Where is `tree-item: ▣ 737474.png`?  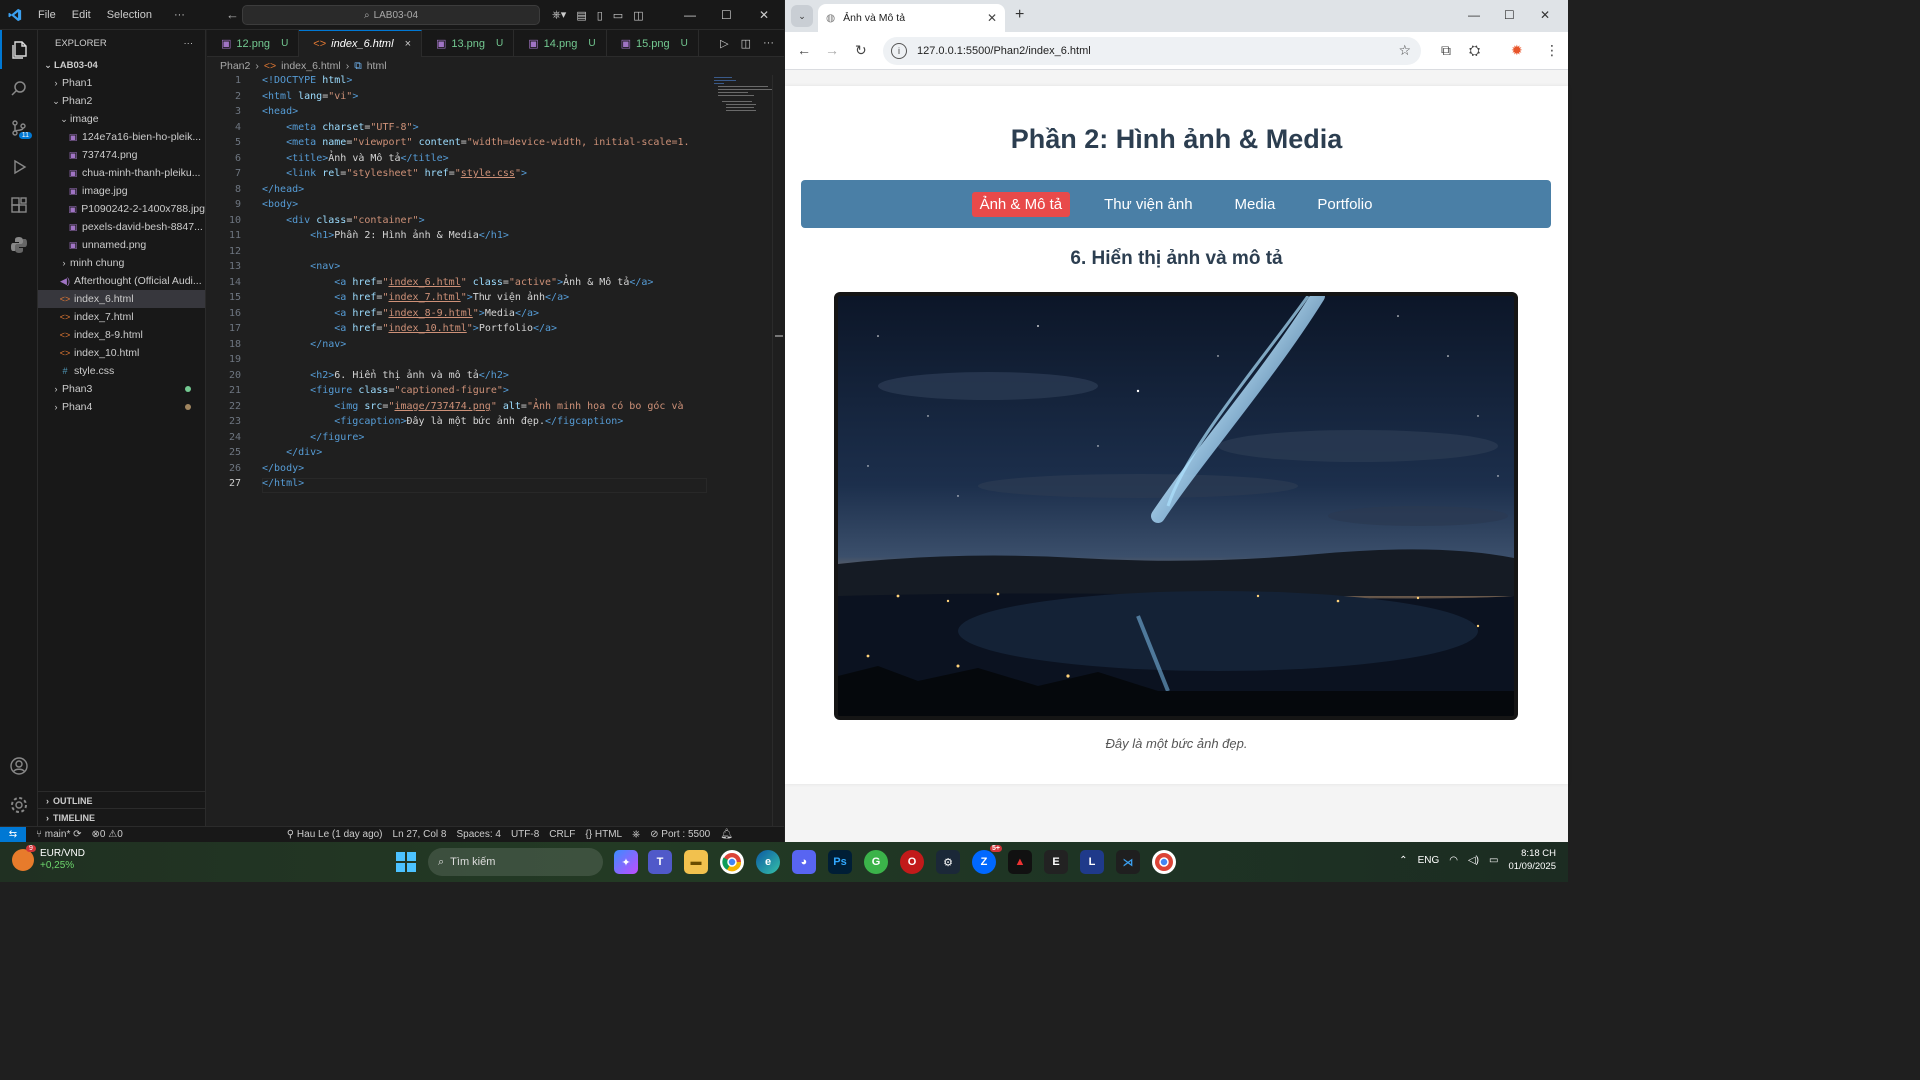 tree-item: ▣ 737474.png is located at coordinates (121, 155).